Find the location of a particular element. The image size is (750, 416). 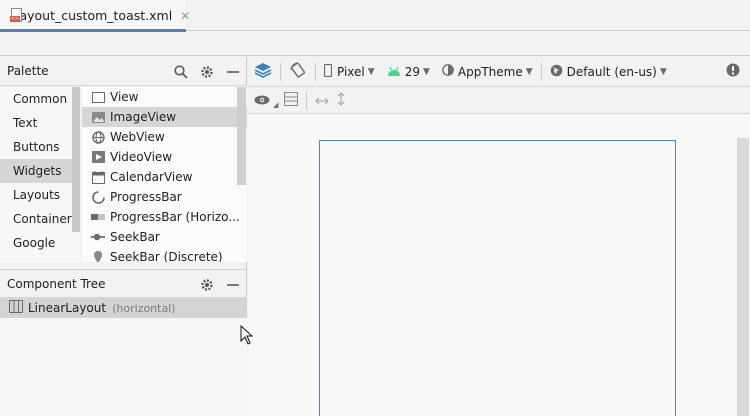

palette-header: Palette is located at coordinates (123, 71).